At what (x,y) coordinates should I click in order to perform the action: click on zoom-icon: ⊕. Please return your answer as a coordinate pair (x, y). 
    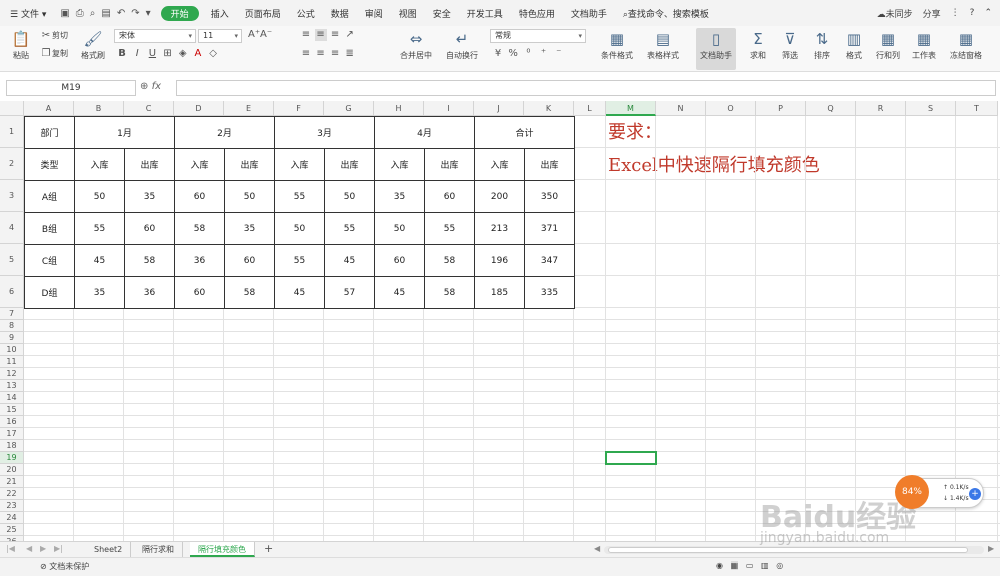
    Looking at the image, I should click on (144, 86).